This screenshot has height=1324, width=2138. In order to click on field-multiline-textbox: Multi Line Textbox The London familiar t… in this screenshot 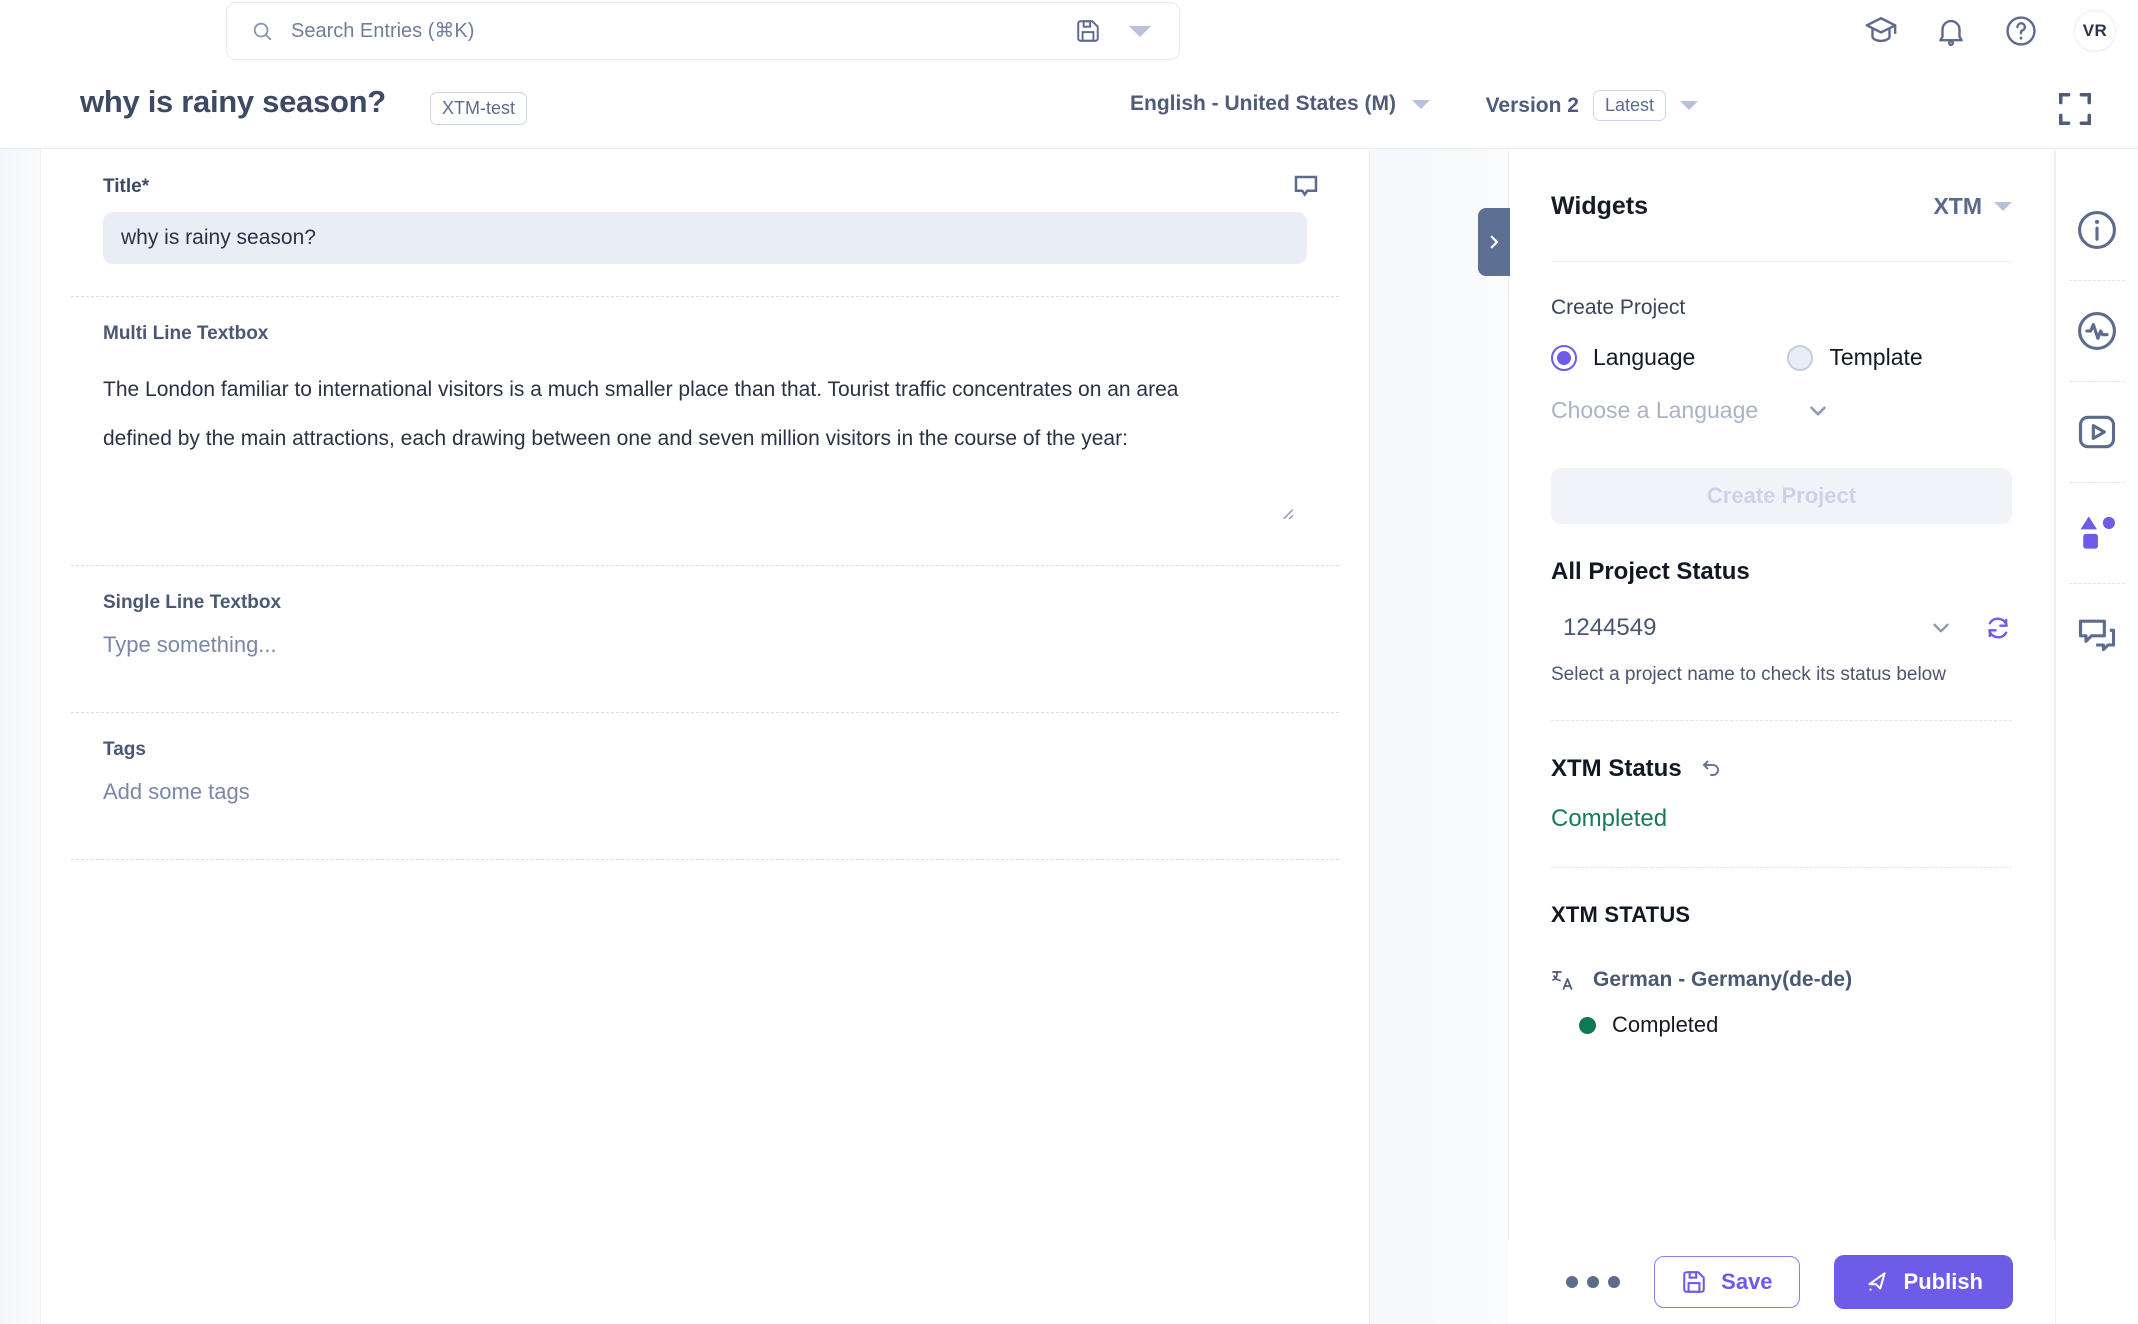, I will do `click(705, 431)`.